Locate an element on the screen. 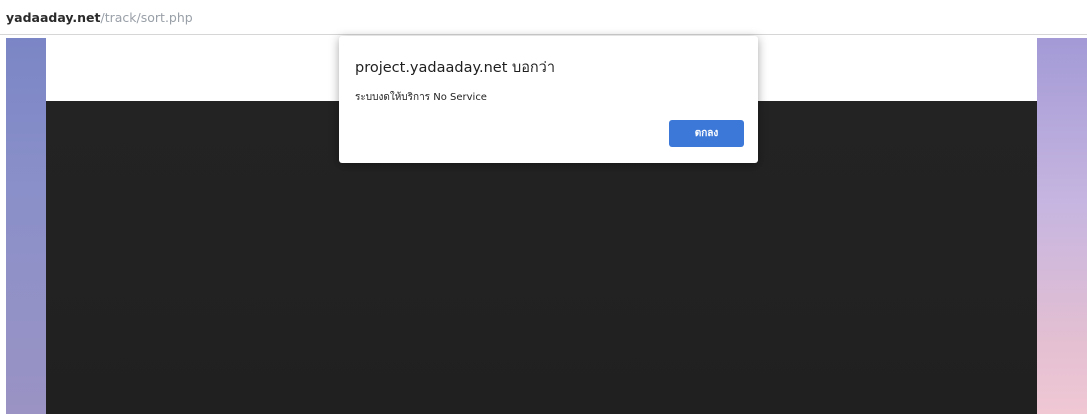 The height and width of the screenshot is (414, 1087). ok-button: ตกลง is located at coordinates (706, 133).